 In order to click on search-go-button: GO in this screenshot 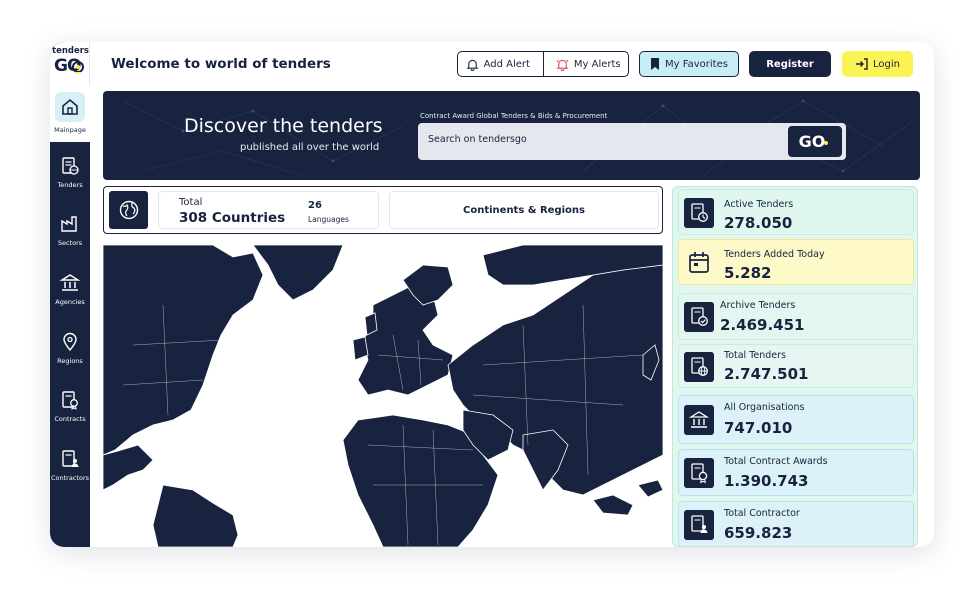, I will do `click(815, 141)`.